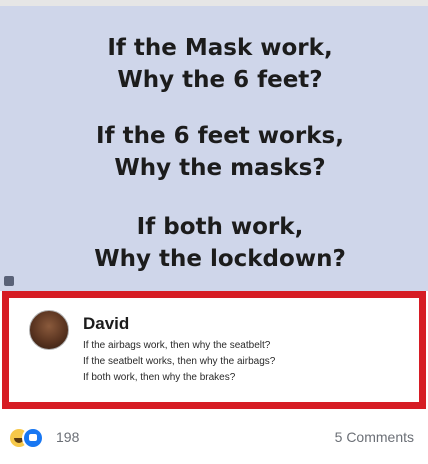 The height and width of the screenshot is (464, 428). Describe the element at coordinates (214, 436) in the screenshot. I see `reactions-bar: 198 5 Comments` at that location.